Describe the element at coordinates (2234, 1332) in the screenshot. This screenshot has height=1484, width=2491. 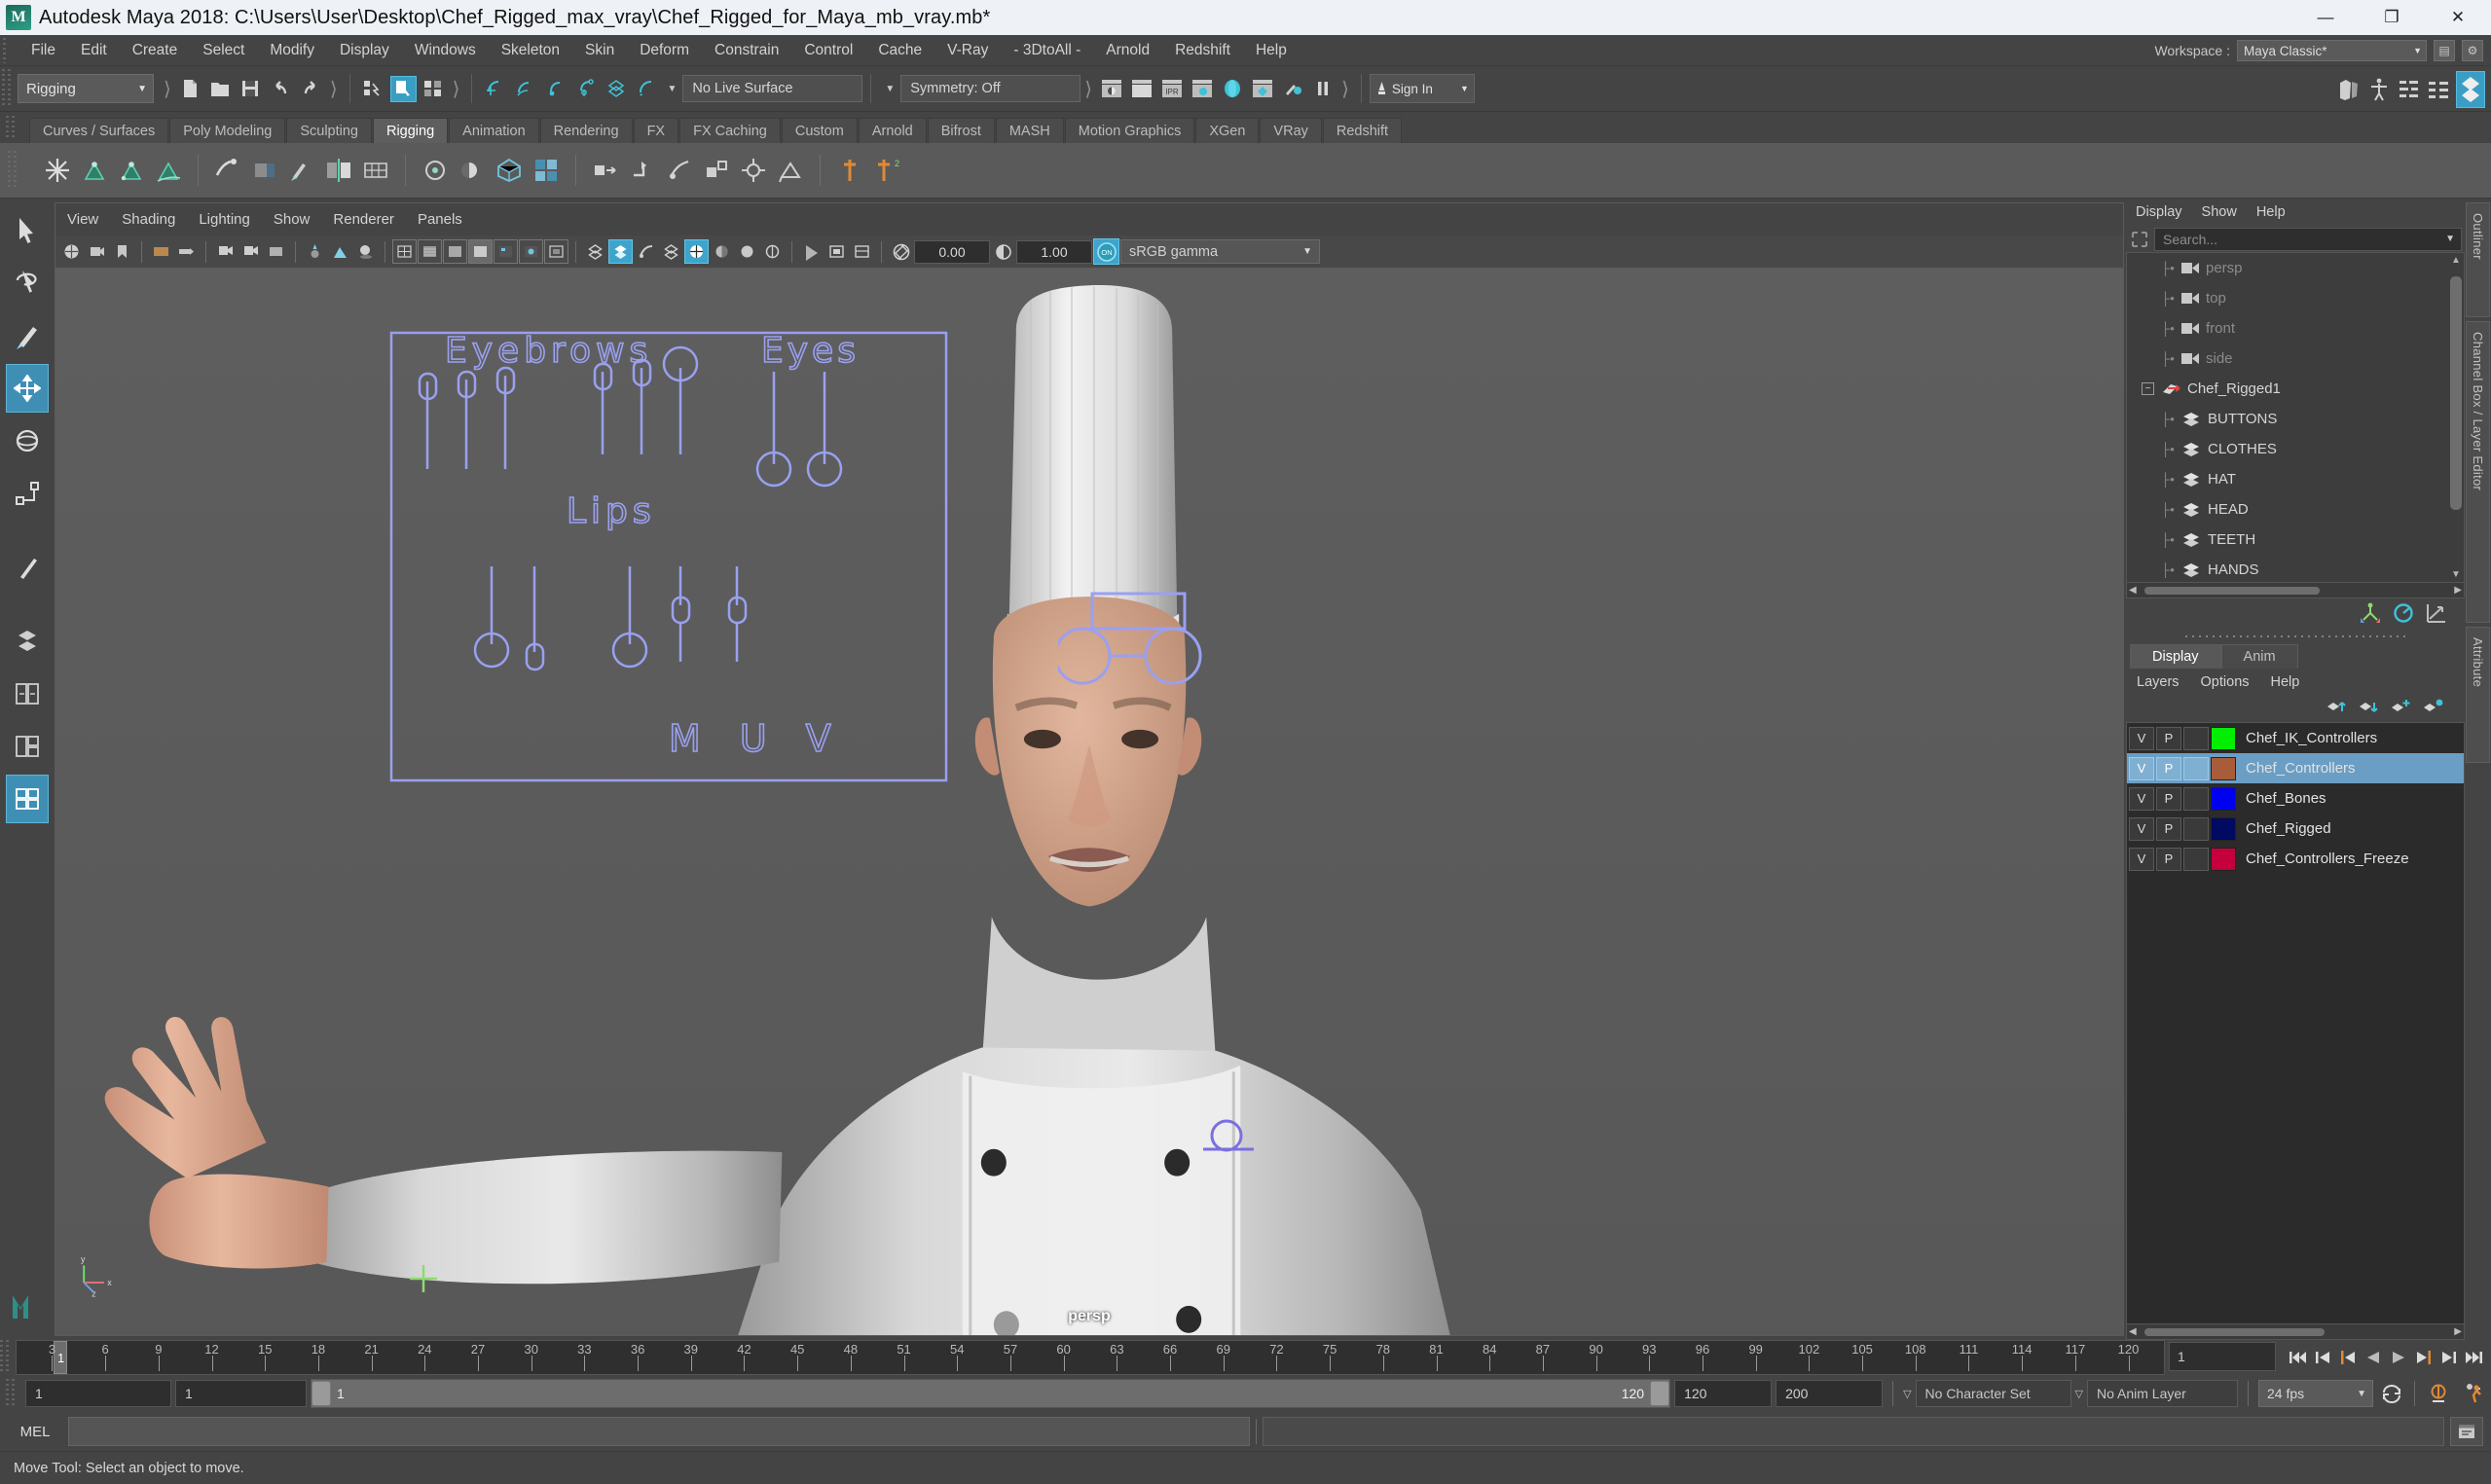
I see `hscrollbar-thumb` at that location.